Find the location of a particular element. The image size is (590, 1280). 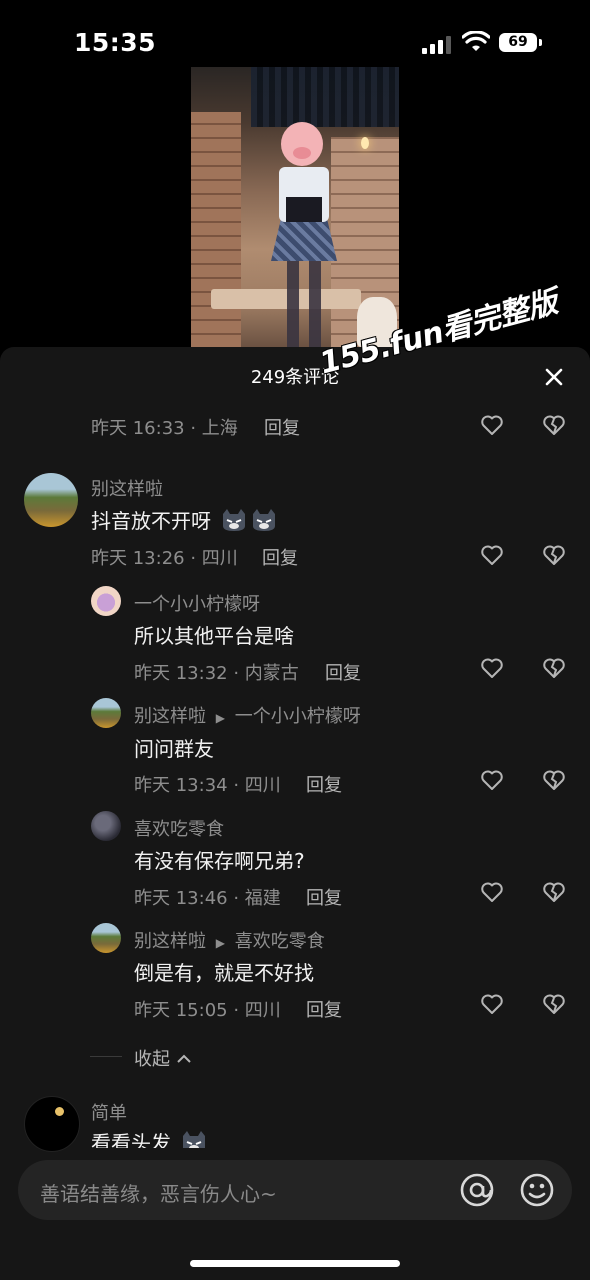

home-indicator is located at coordinates (295, 1263).